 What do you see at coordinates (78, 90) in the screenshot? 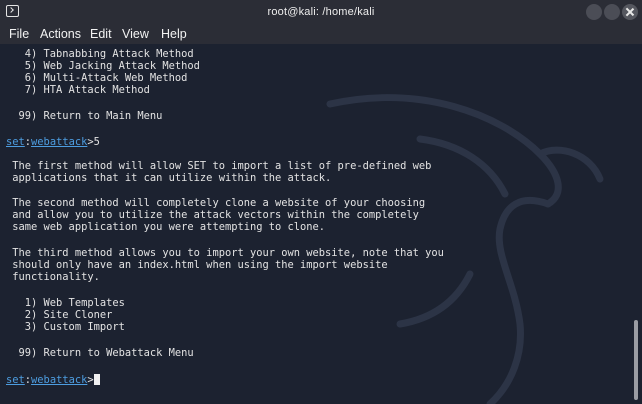
I see `terminal-line: 7) HTA Attack Method` at bounding box center [78, 90].